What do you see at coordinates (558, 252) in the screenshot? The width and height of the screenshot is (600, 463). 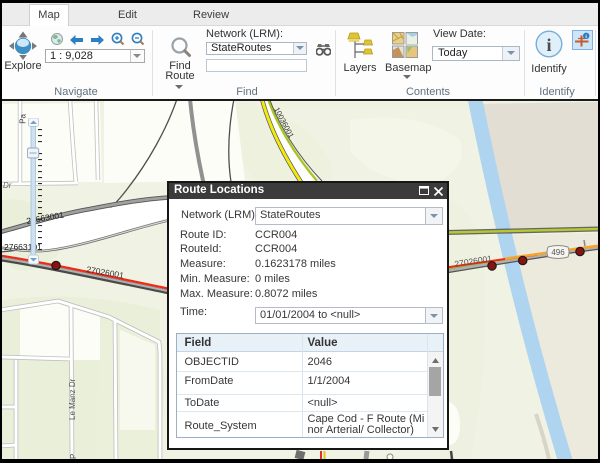 I see `svg-text: 496` at bounding box center [558, 252].